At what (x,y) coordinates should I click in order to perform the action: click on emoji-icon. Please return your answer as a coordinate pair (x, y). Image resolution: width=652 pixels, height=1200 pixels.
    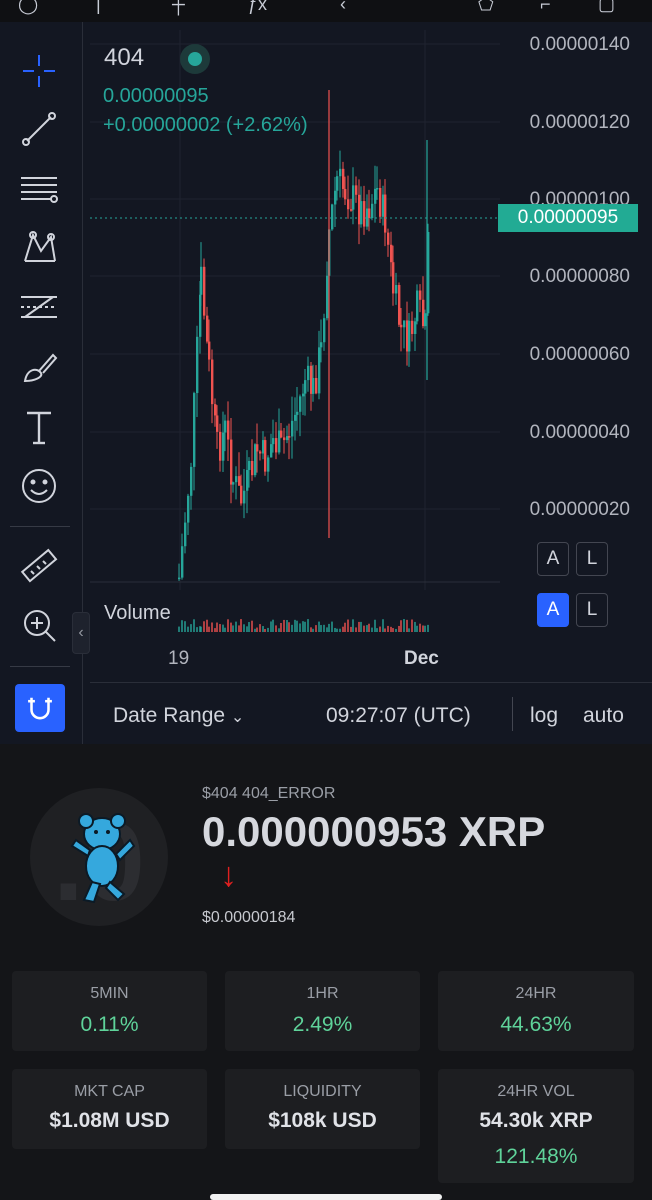
    Looking at the image, I should click on (39, 486).